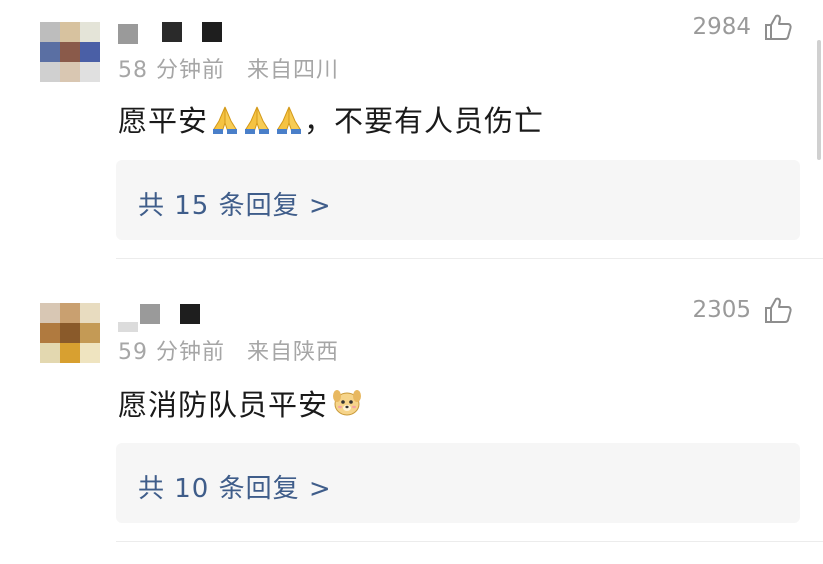 This screenshot has width=823, height=564. I want to click on comment-meta: 59 分钟前 来自陕西, so click(228, 350).